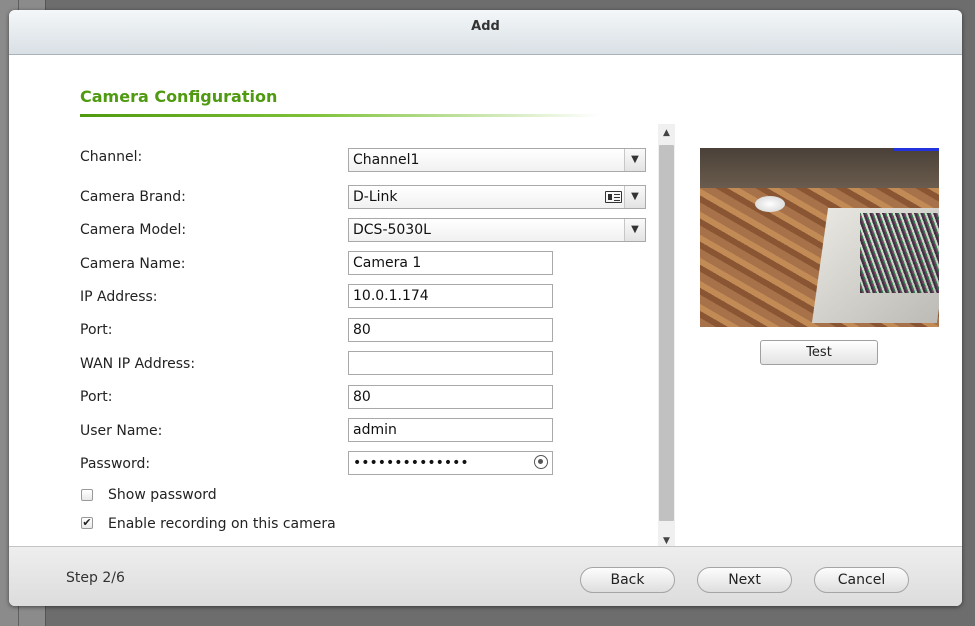  Describe the element at coordinates (386, 160) in the screenshot. I see `channel-value: Channel1` at that location.